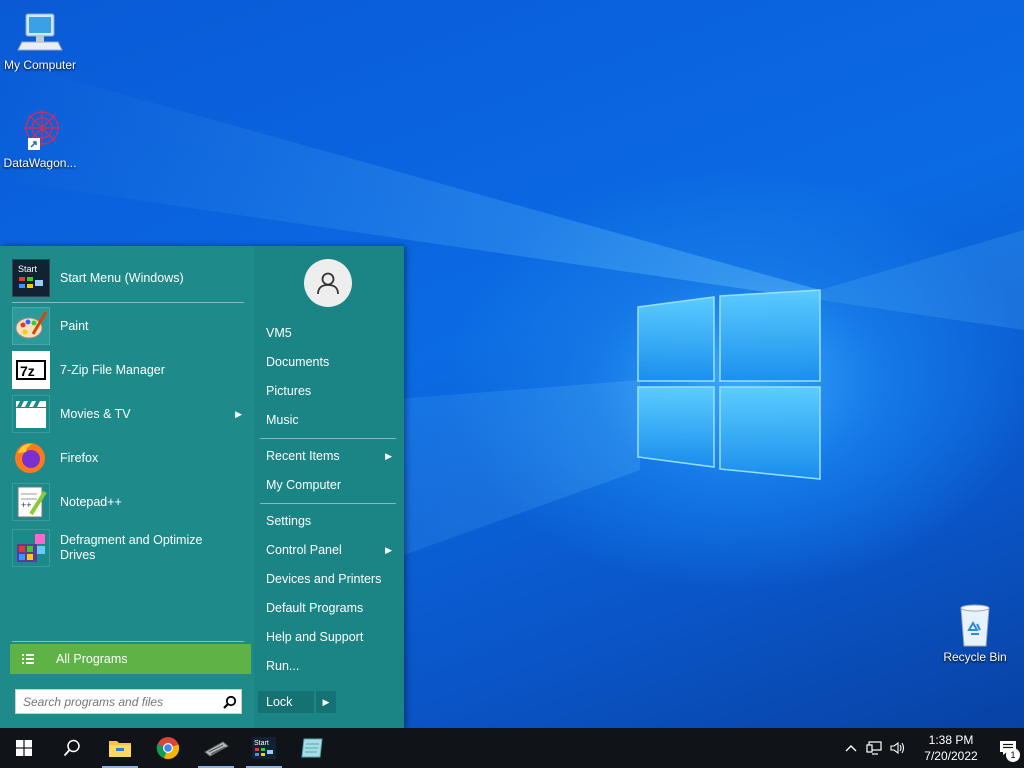 The height and width of the screenshot is (768, 1024). I want to click on start-menu-item-7zip: 7z 7-Zip File Manager, so click(128, 370).